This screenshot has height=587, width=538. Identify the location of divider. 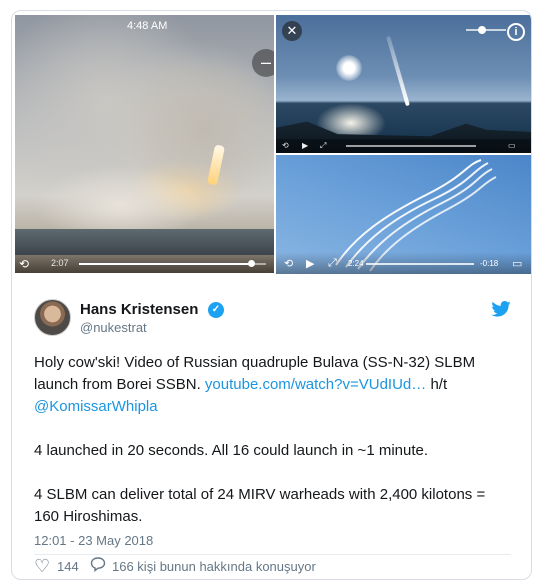
(272, 554).